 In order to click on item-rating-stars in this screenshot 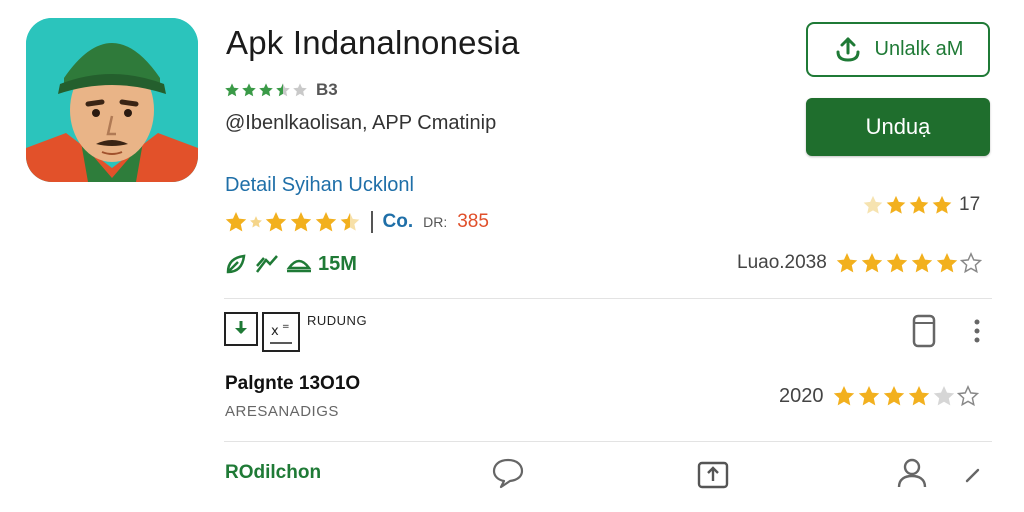, I will do `click(905, 396)`.